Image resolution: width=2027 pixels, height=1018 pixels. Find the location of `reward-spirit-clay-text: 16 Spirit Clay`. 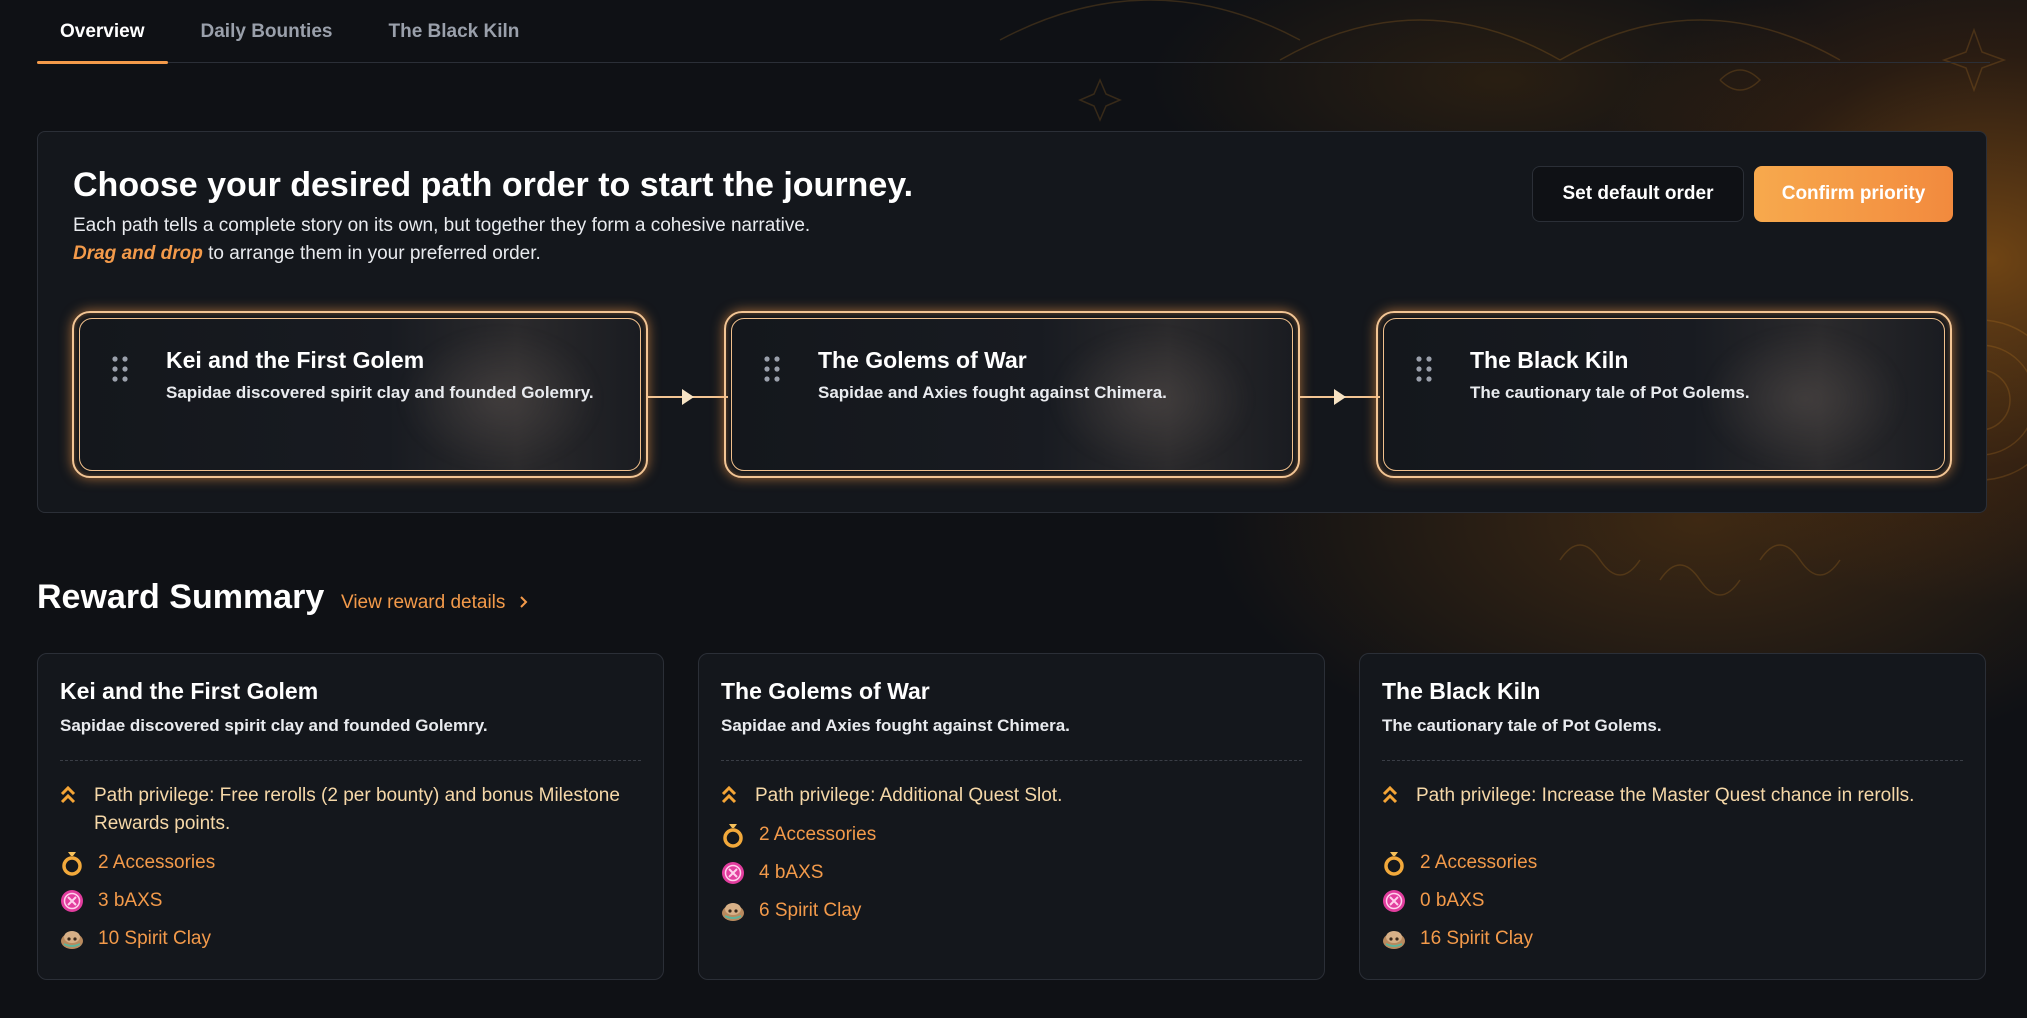

reward-spirit-clay-text: 16 Spirit Clay is located at coordinates (1476, 938).